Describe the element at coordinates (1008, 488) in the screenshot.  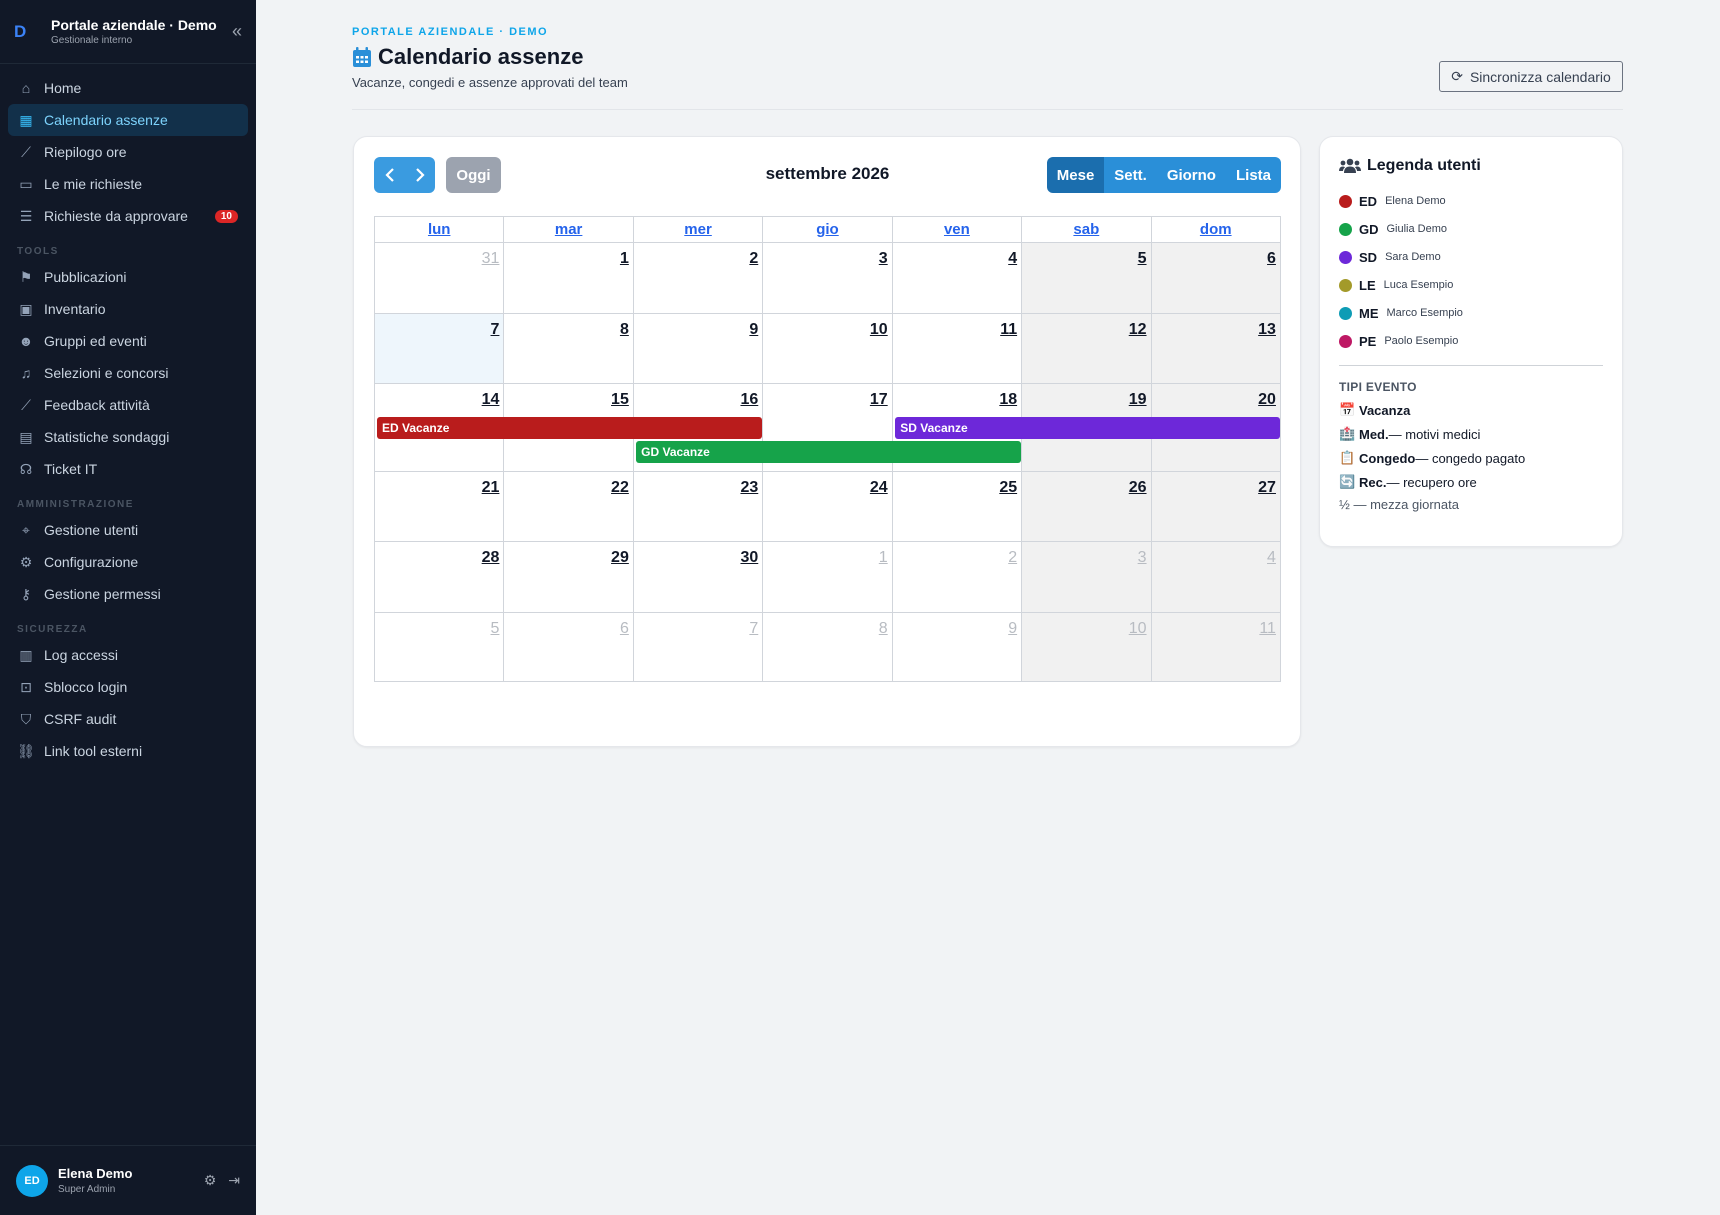
I see `day-number: 25` at that location.